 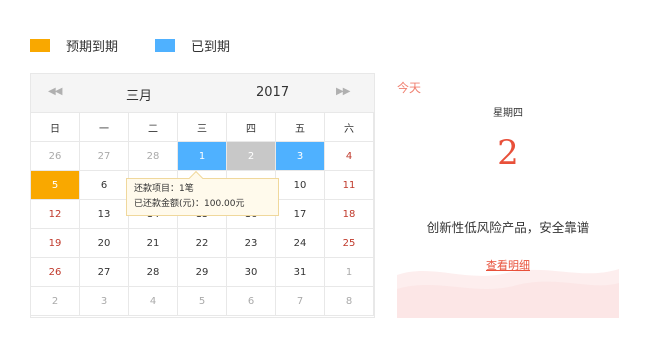 I want to click on repayment-tooltip: 还款项目：1笔 已还款金额(元)：100.00元, so click(x=202, y=193).